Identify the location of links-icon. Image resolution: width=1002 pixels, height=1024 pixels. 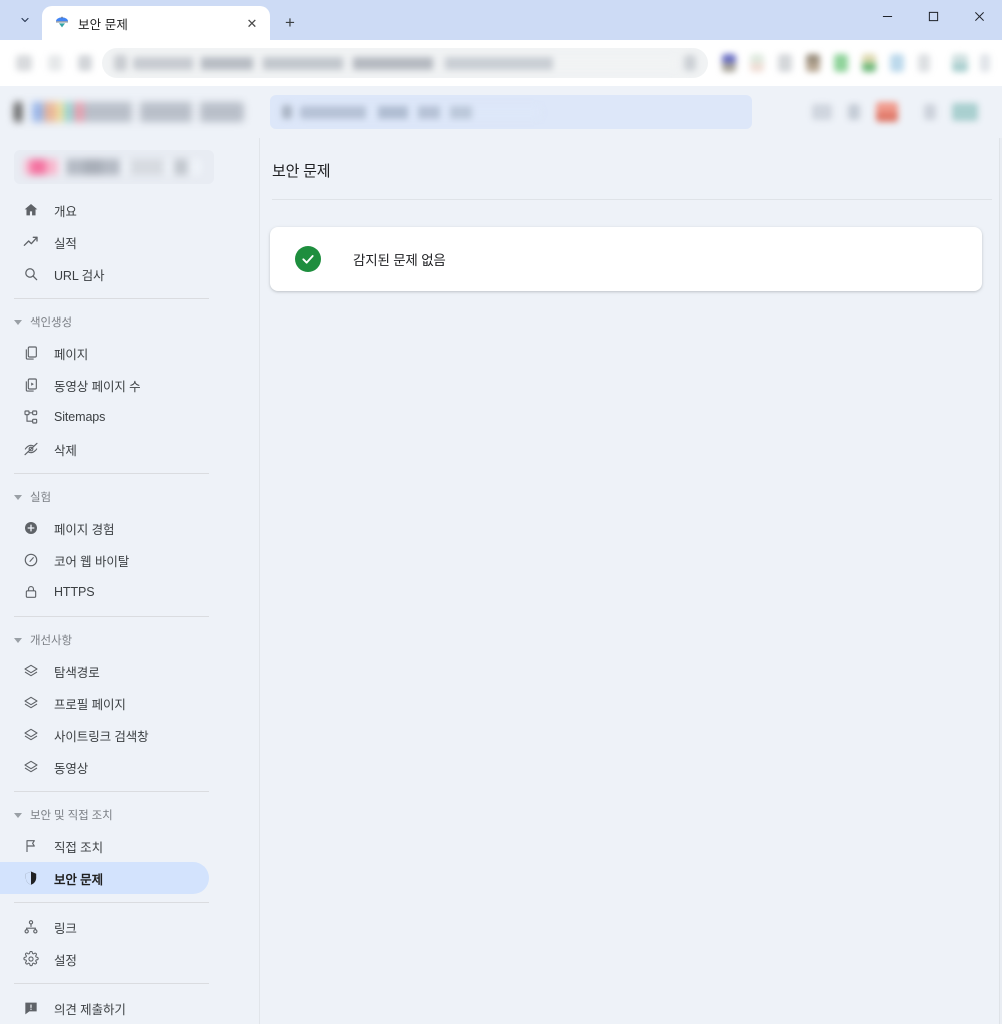
(31, 927).